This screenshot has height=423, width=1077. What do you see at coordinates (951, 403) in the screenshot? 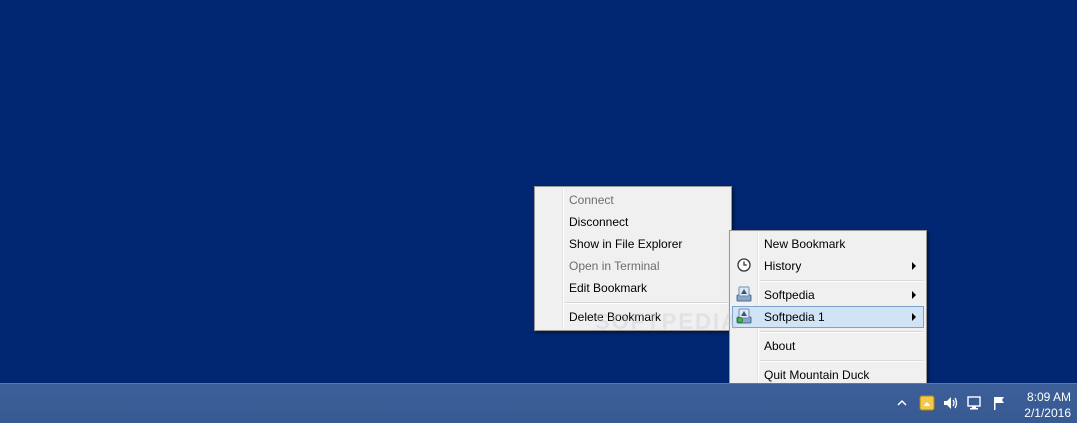
I see `volume-icon` at bounding box center [951, 403].